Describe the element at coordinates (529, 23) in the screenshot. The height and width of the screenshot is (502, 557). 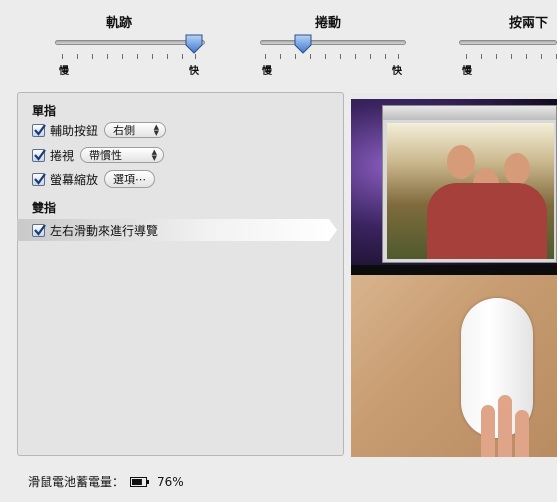
I see `slider-title: 按兩下` at that location.